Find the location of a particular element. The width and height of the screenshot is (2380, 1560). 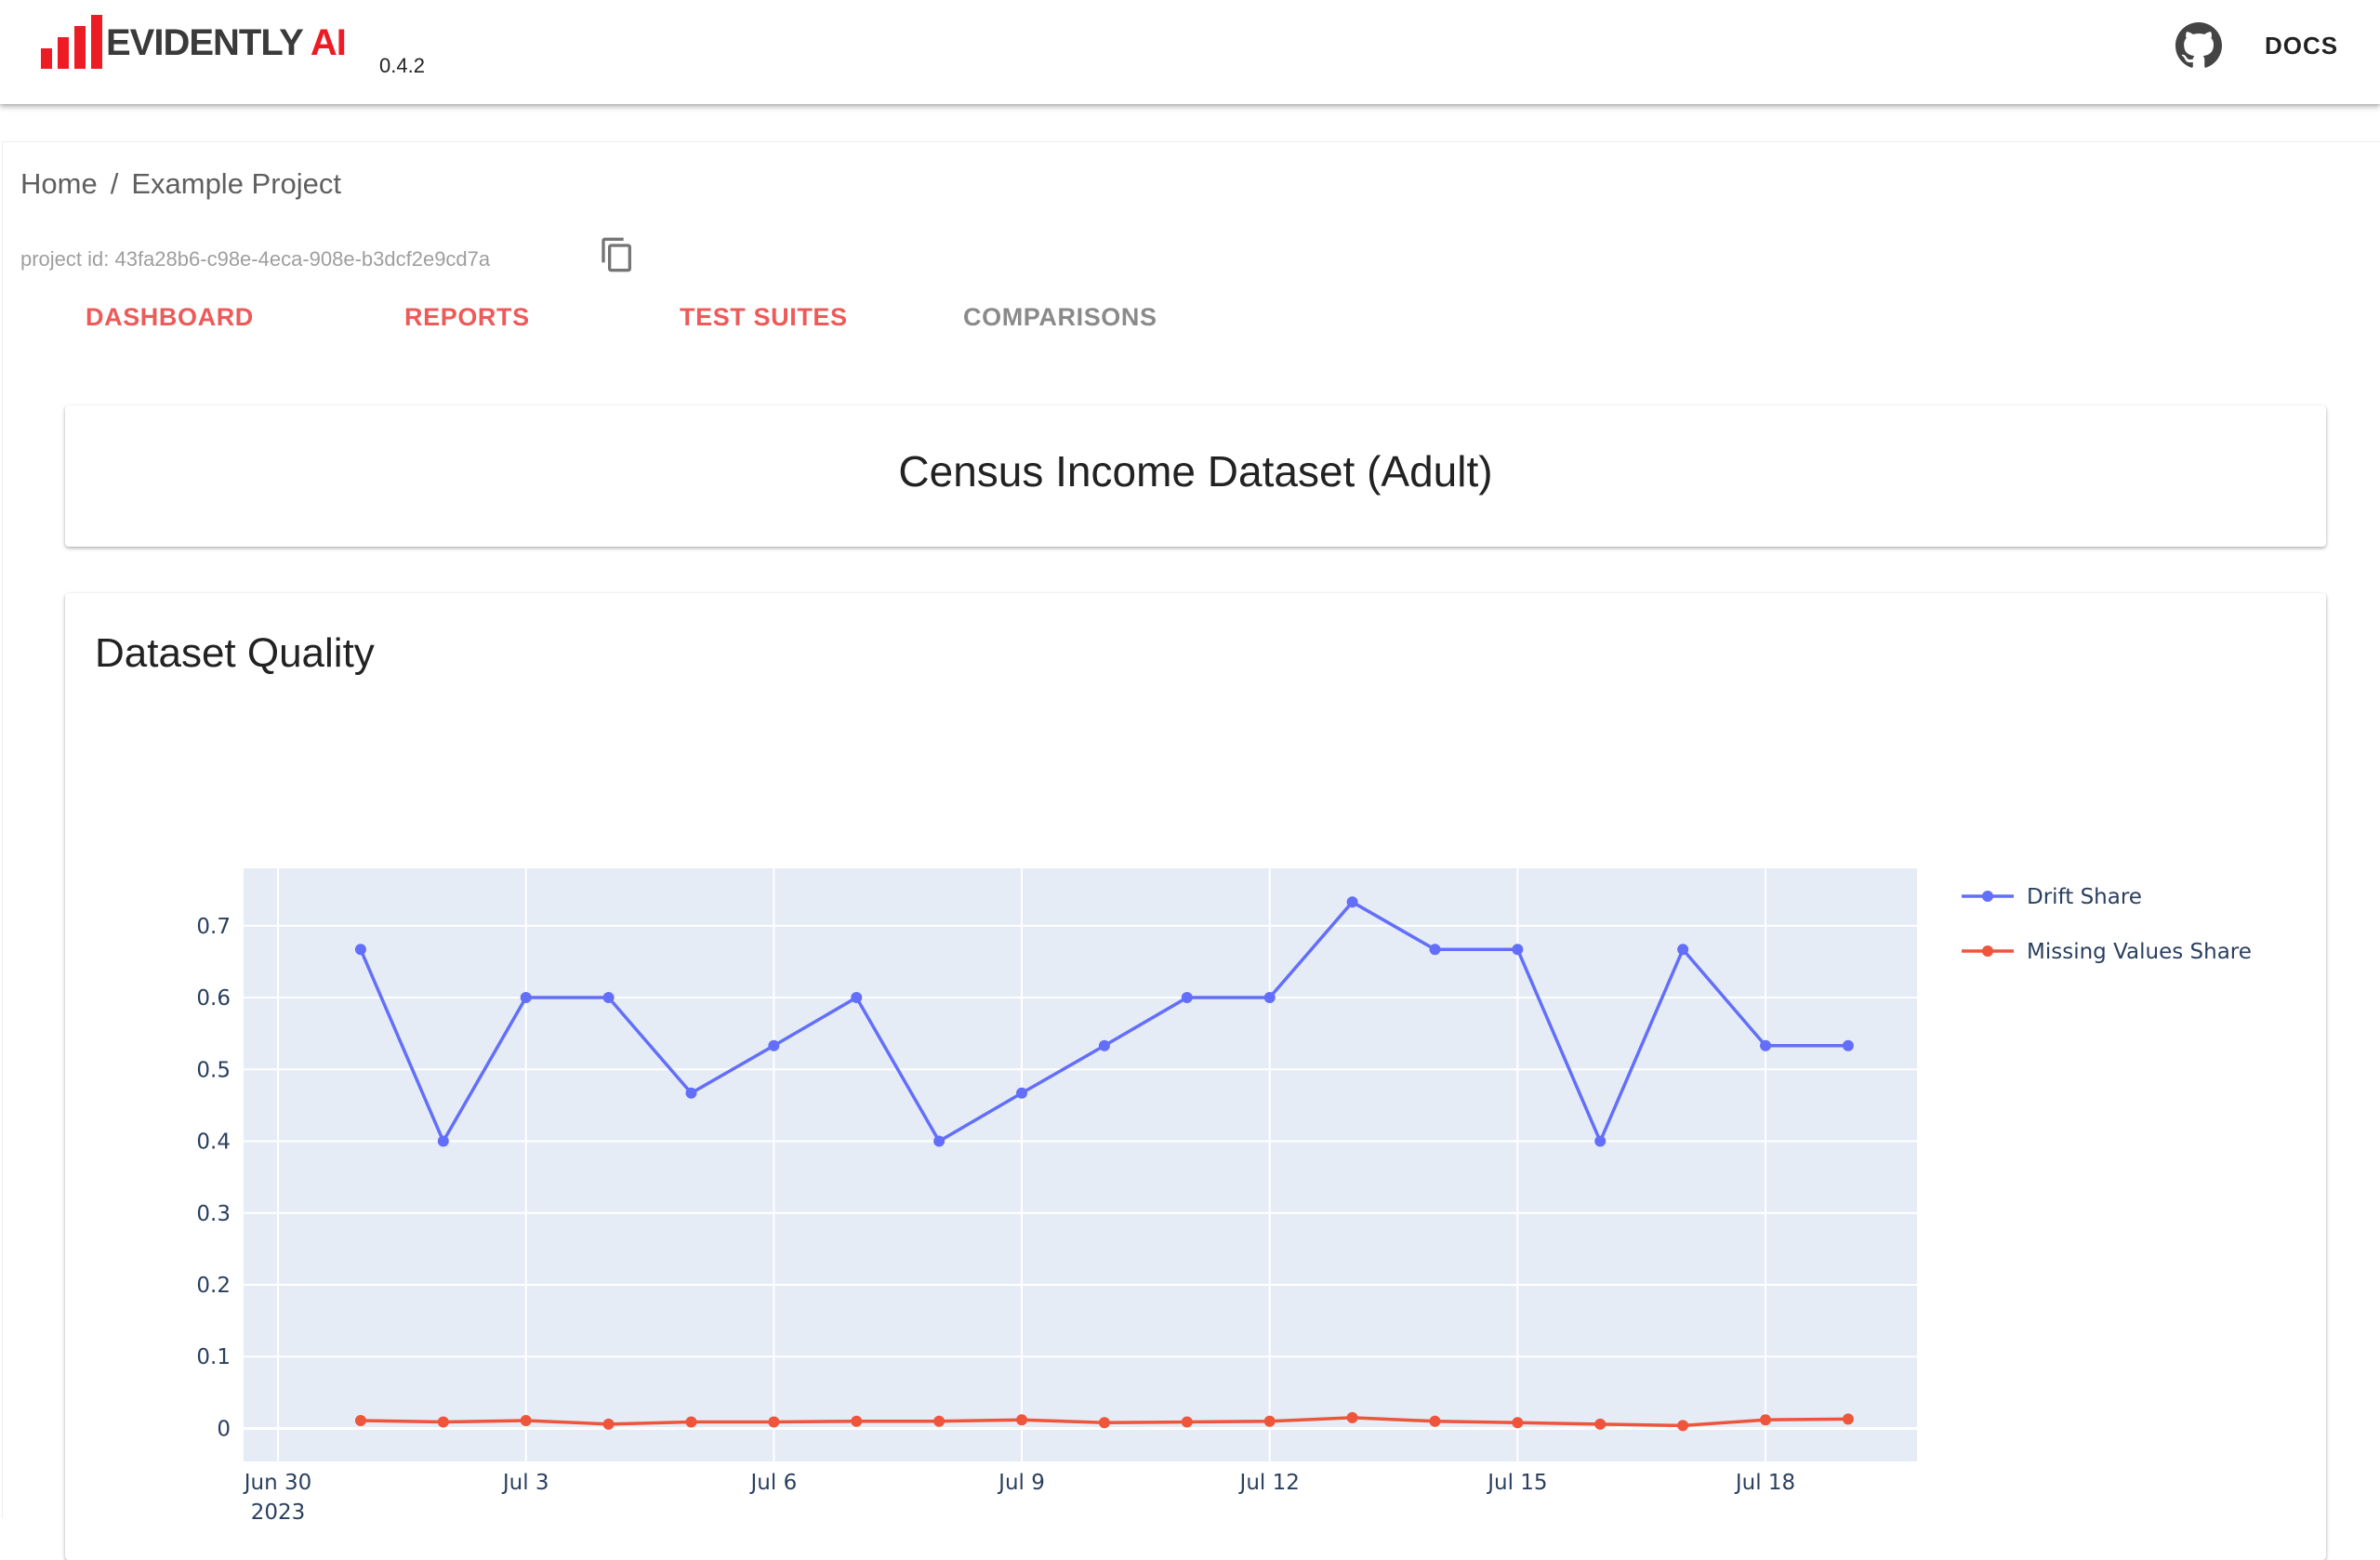

logo-text: EVIDENTLY AI is located at coordinates (226, 43).